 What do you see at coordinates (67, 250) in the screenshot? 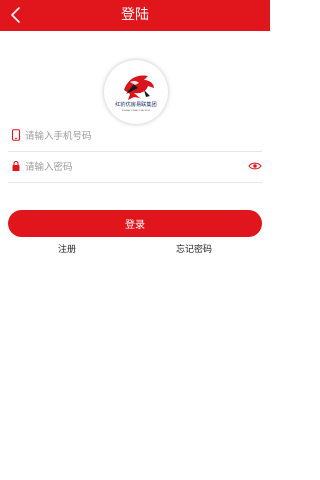
I see `register-link: 注册` at bounding box center [67, 250].